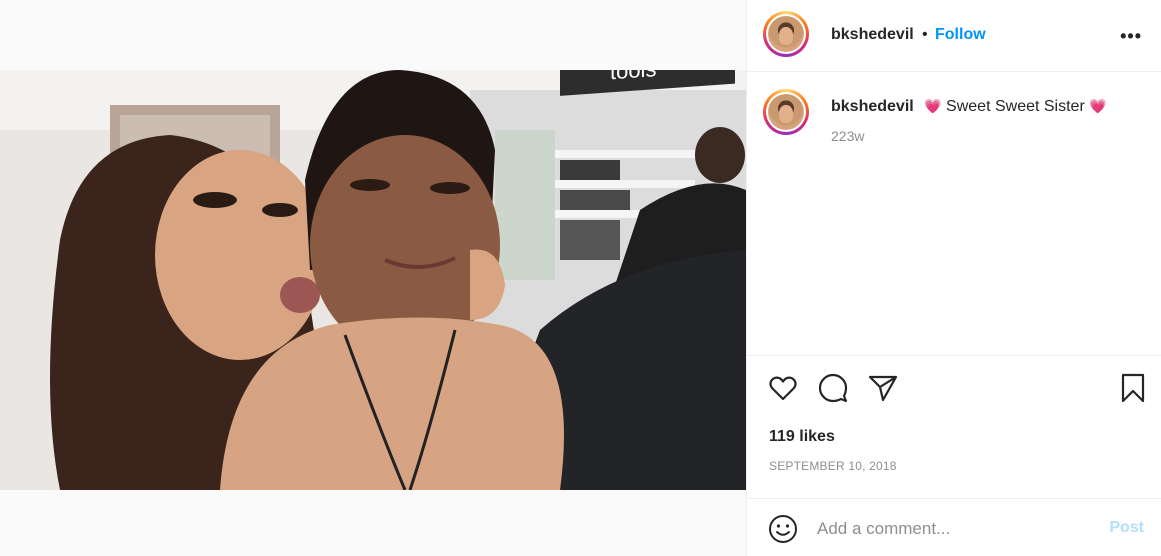  I want to click on header-username: bkshedevil, so click(872, 35).